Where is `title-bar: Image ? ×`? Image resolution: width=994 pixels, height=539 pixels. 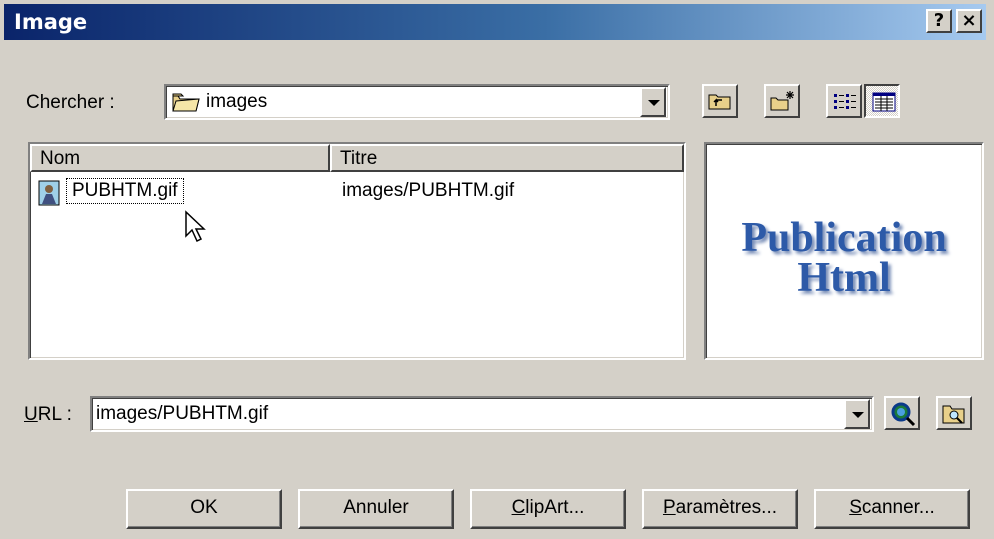
title-bar: Image ? × is located at coordinates (495, 22).